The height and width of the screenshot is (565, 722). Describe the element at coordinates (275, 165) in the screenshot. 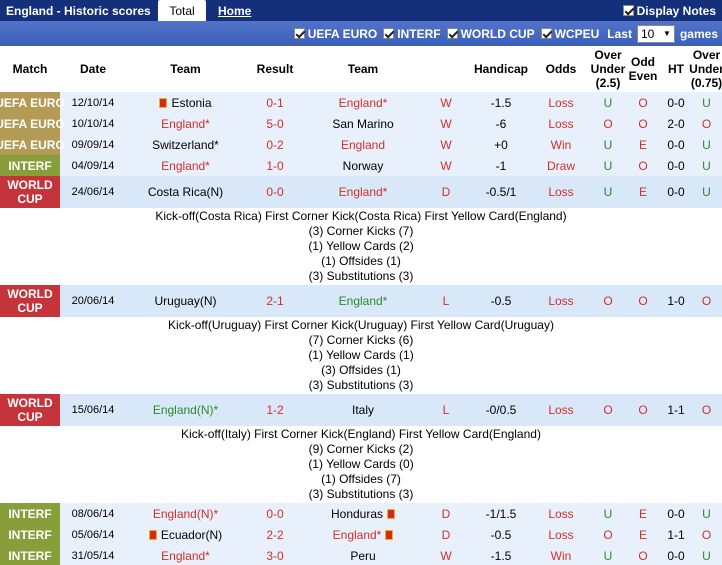

I see `match-result: 1-0` at that location.